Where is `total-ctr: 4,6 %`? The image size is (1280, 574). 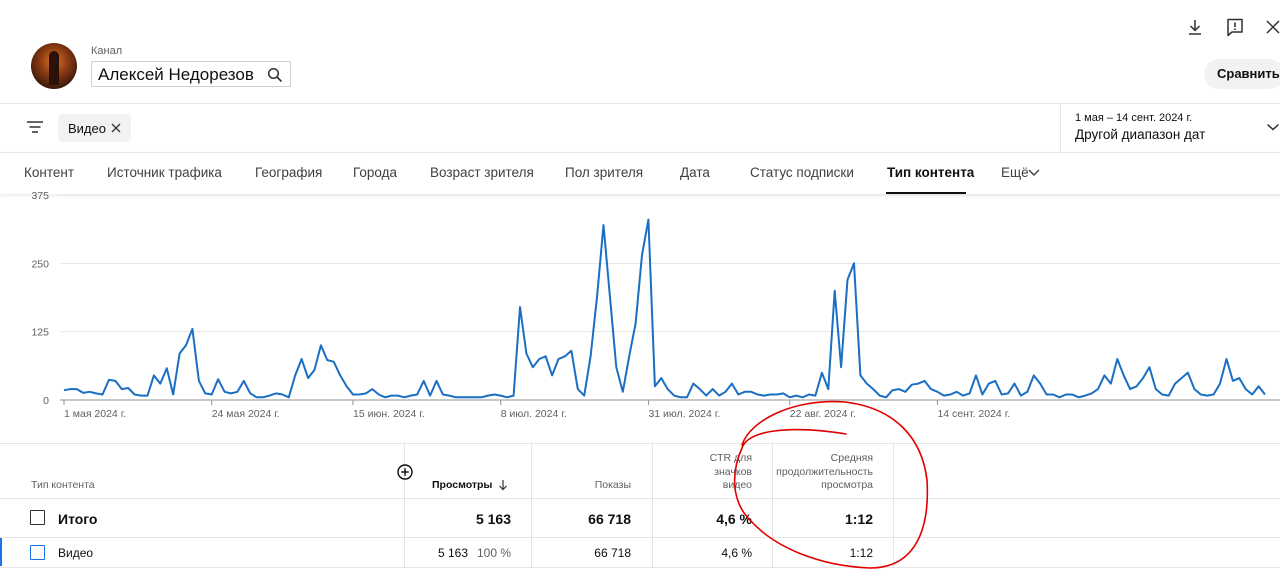
total-ctr: 4,6 % is located at coordinates (734, 519).